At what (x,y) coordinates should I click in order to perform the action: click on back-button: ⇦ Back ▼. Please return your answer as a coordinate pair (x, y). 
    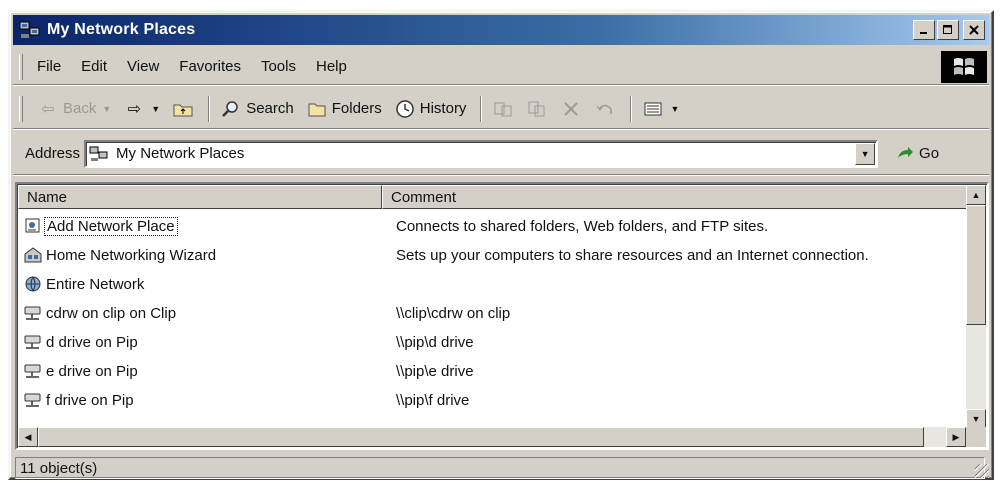
    Looking at the image, I should click on (74, 109).